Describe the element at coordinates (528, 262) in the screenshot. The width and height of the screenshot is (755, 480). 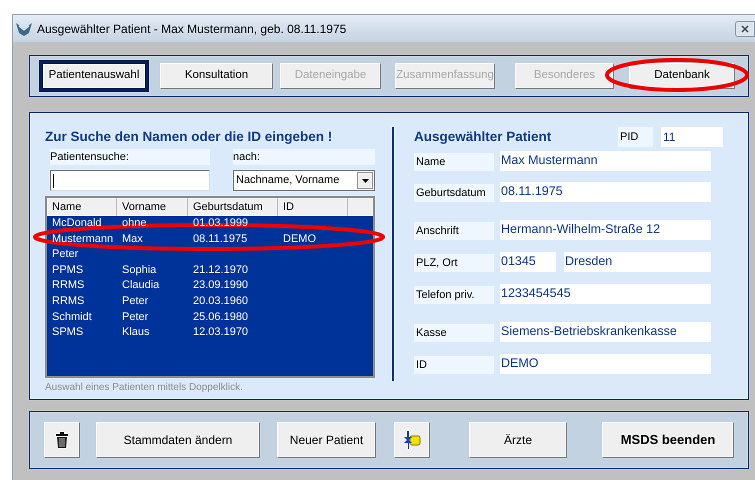
I see `field-value: 01345` at that location.